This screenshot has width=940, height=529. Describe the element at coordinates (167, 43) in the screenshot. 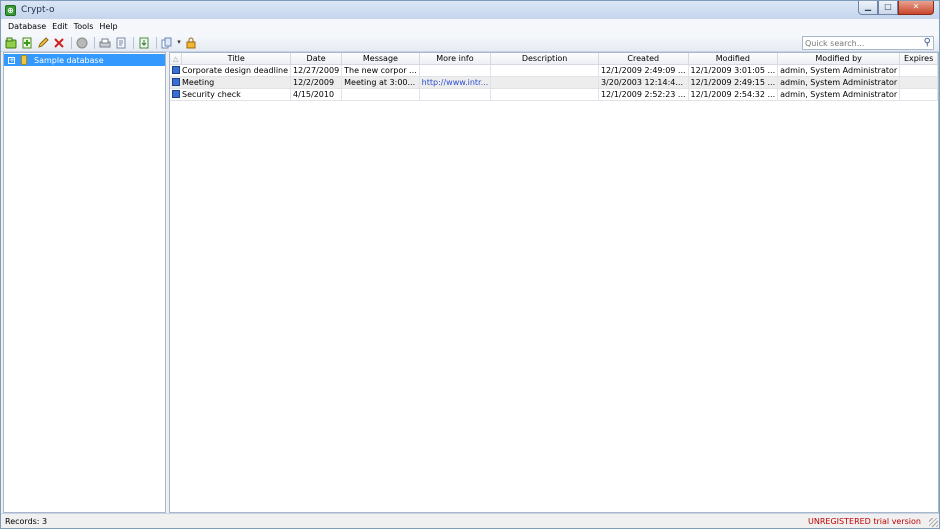

I see `copy-icon` at that location.